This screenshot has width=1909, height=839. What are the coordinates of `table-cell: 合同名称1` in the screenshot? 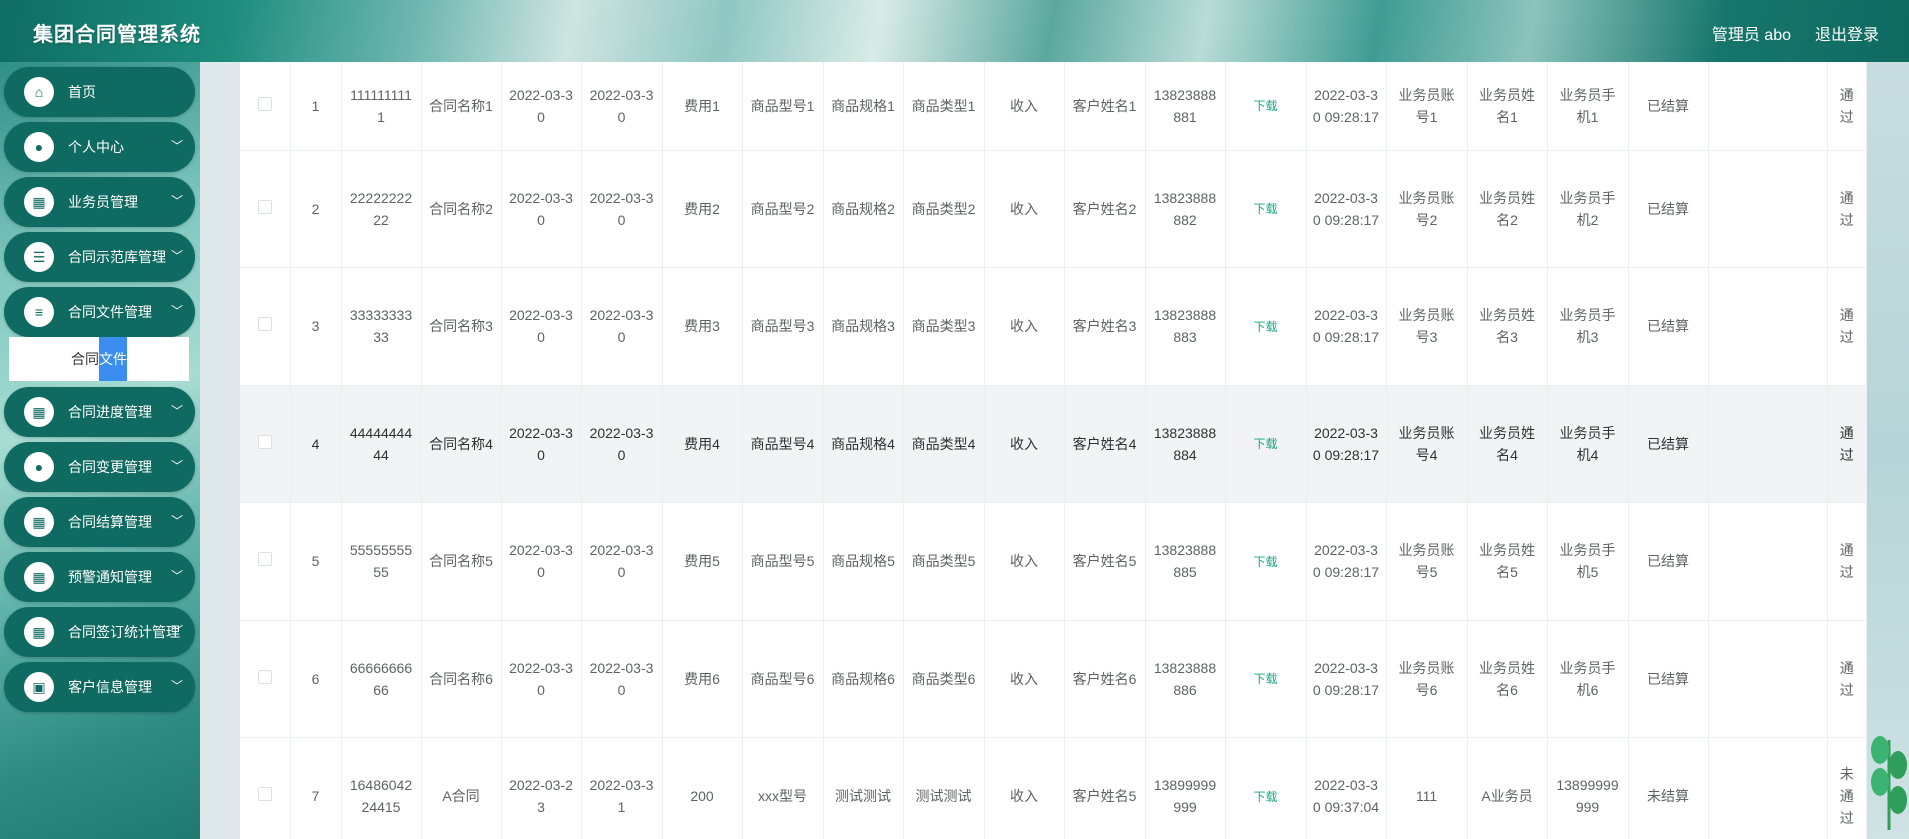 It's located at (461, 106).